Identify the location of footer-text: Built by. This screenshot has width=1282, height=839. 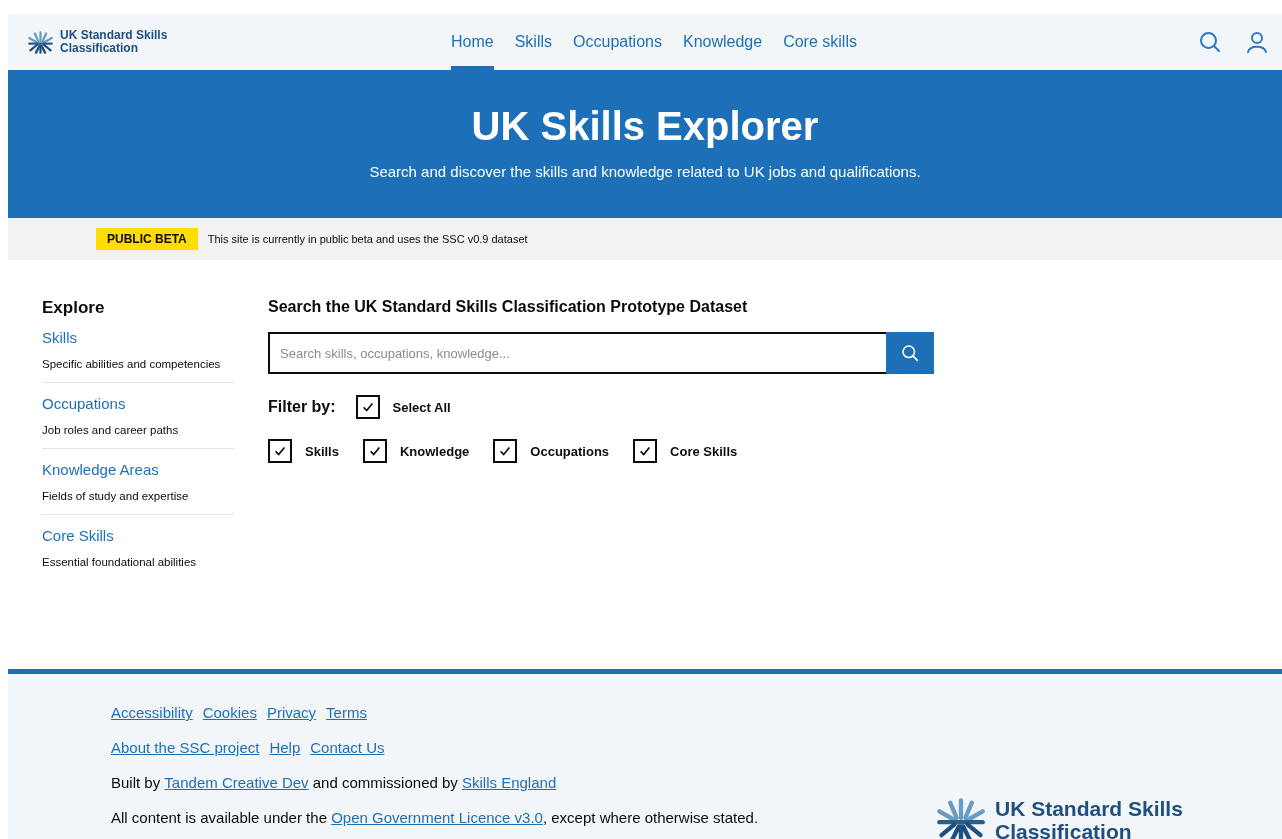
(136, 782).